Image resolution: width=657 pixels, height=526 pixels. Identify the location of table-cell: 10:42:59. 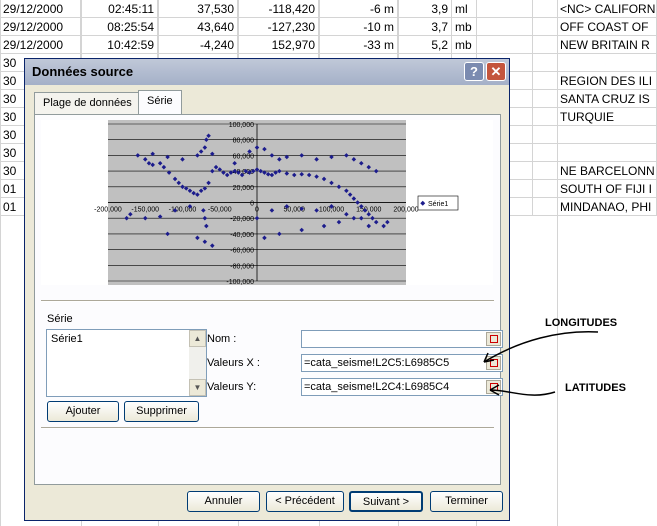
(119, 45).